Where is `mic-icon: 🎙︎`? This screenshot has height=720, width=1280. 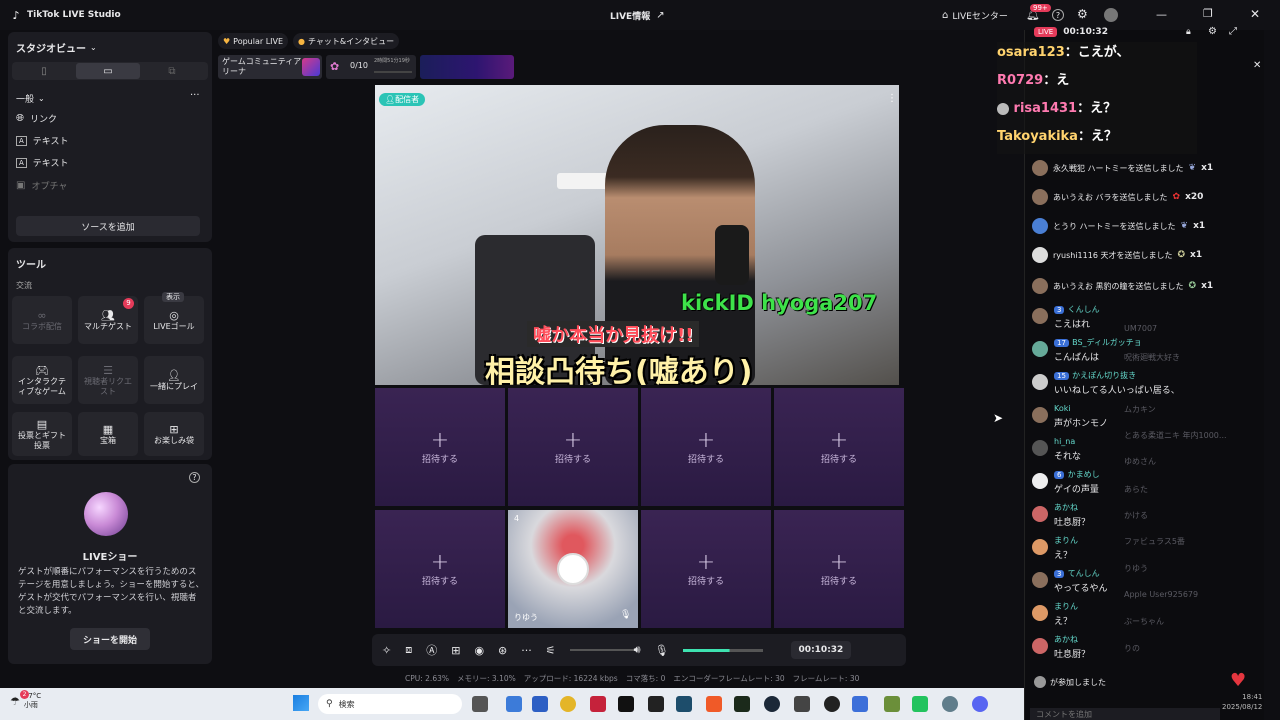
mic-icon: 🎙︎ is located at coordinates (662, 650).